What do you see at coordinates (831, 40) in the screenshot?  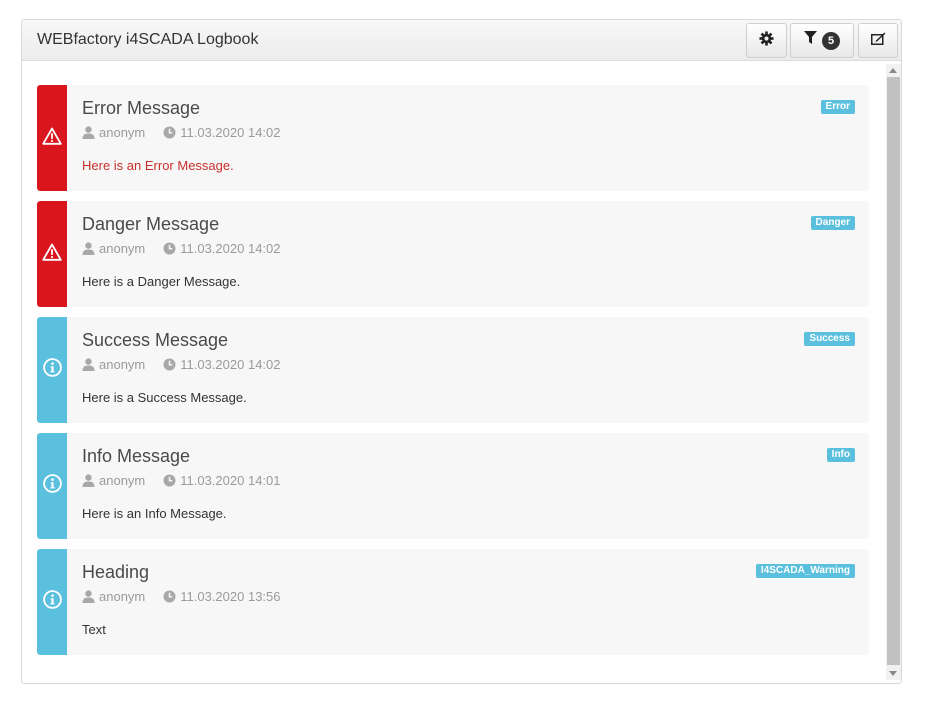 I see `filter-count-badge: 5` at bounding box center [831, 40].